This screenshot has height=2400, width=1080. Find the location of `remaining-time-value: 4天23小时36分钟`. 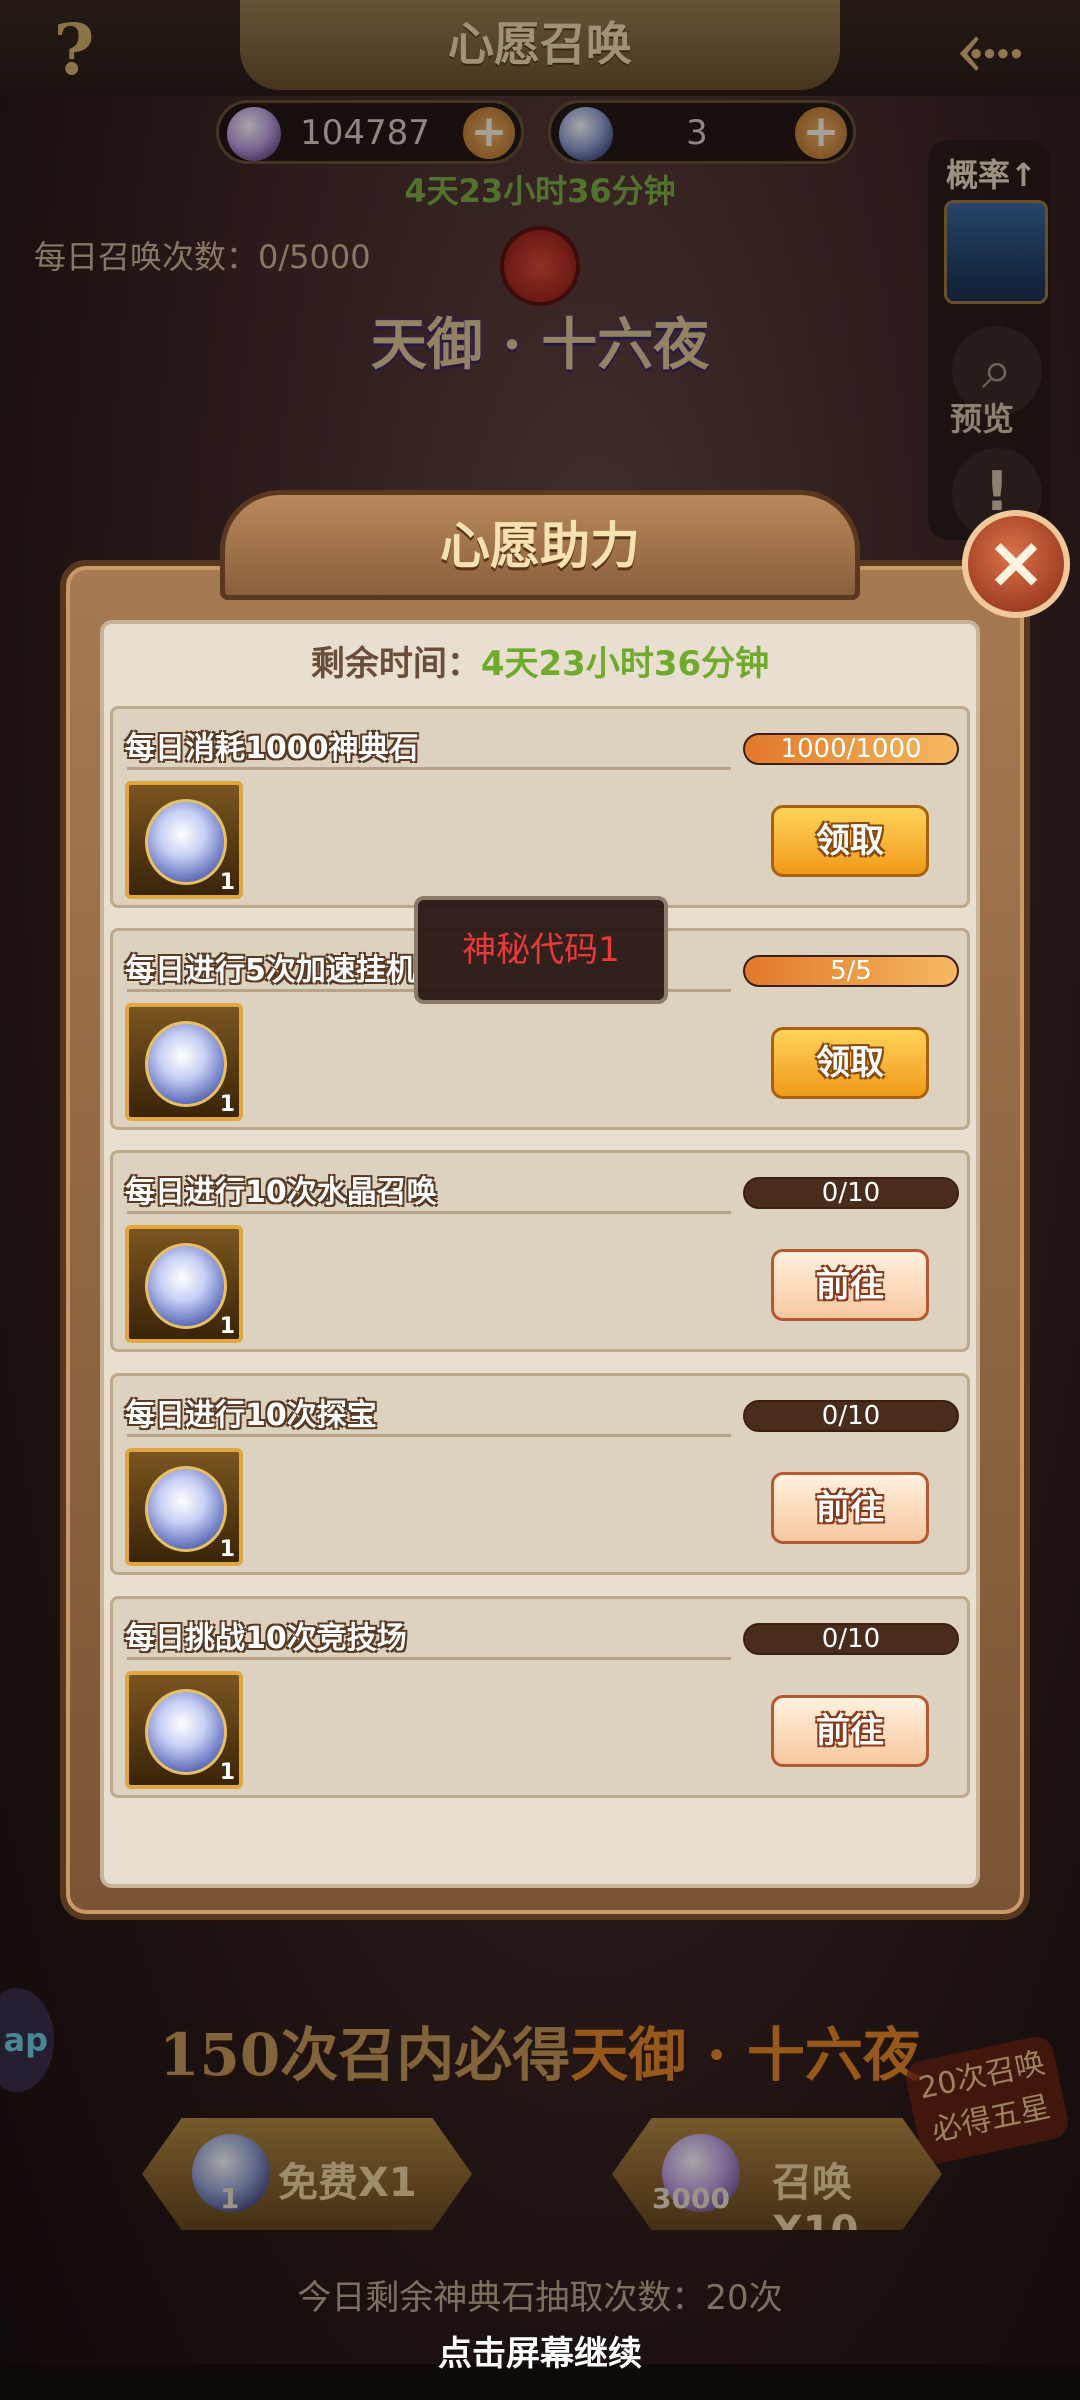

remaining-time-value: 4天23小时36分钟 is located at coordinates (625, 664).